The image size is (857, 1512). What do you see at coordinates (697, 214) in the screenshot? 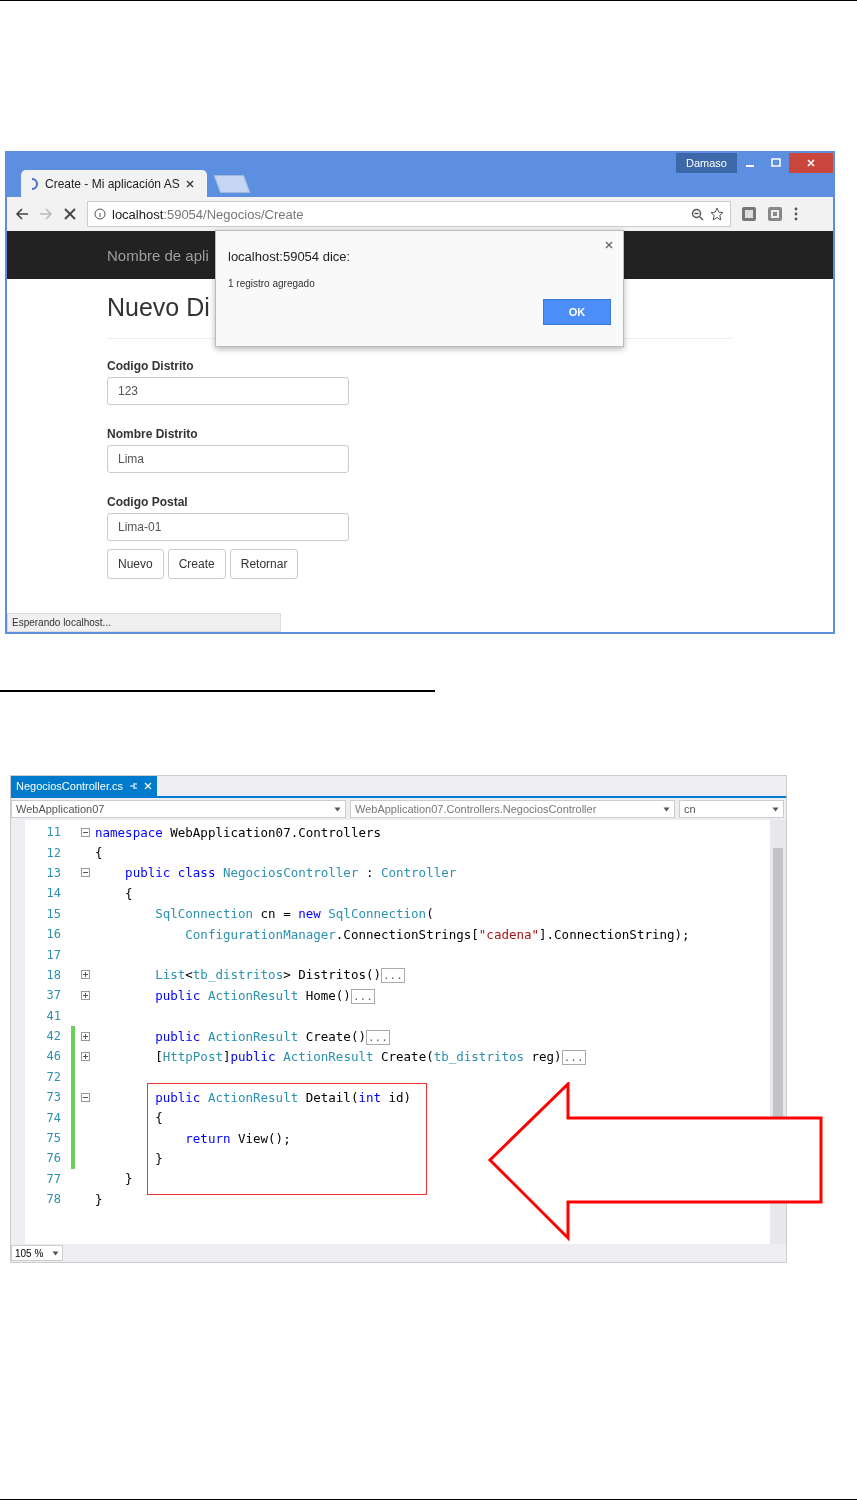
I see `zoom-icon` at bounding box center [697, 214].